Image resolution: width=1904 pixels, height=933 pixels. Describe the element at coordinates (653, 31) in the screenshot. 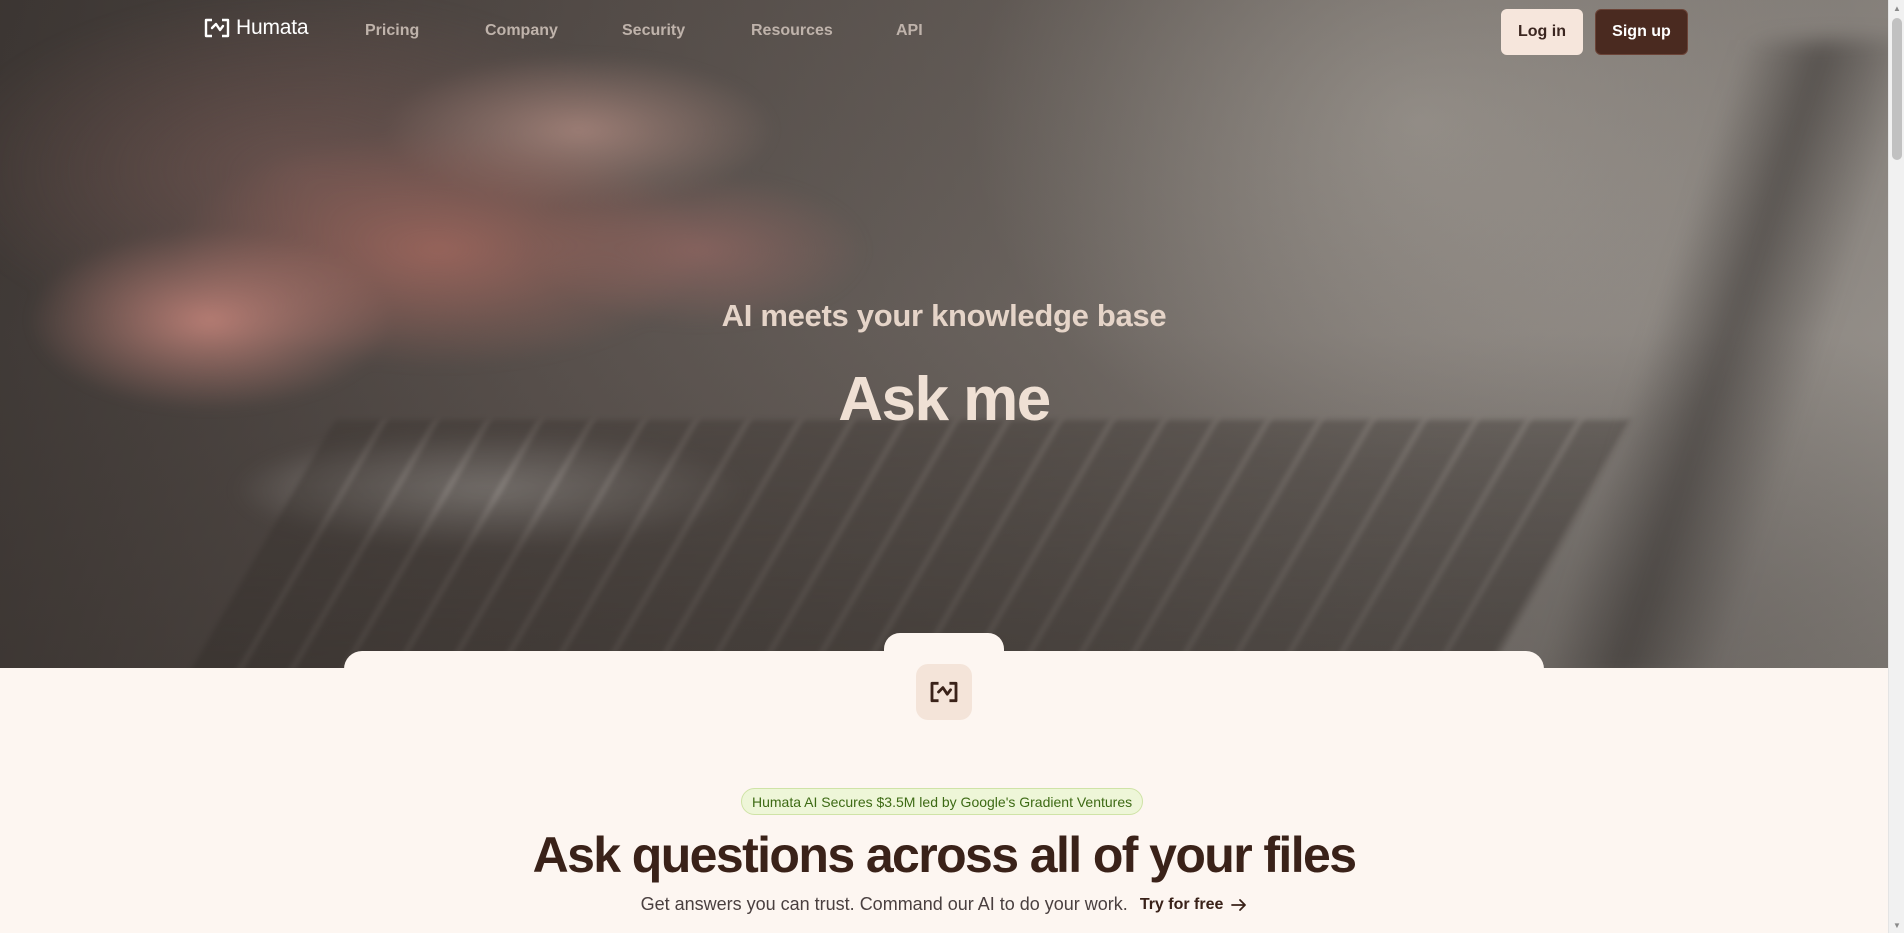

I see `nav-link-security: Security` at that location.